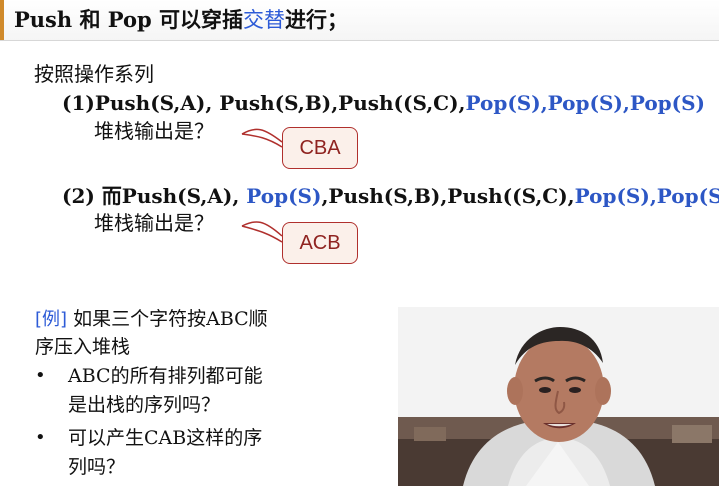 This screenshot has height=486, width=719. Describe the element at coordinates (129, 19) in the screenshot. I see `title-pre: Push 和 Pop 可以穿插` at that location.